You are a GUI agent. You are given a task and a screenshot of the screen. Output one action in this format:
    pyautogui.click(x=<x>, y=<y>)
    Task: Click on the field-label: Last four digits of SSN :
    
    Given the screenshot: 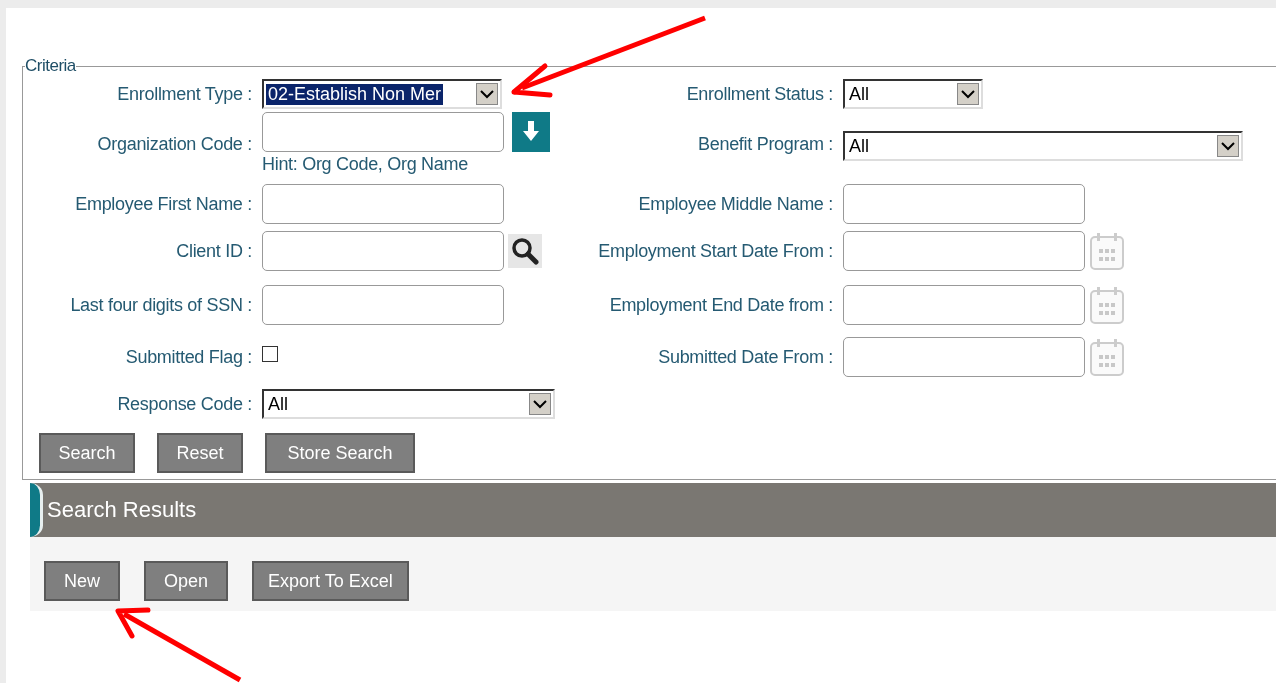 What is the action you would take?
    pyautogui.click(x=161, y=304)
    